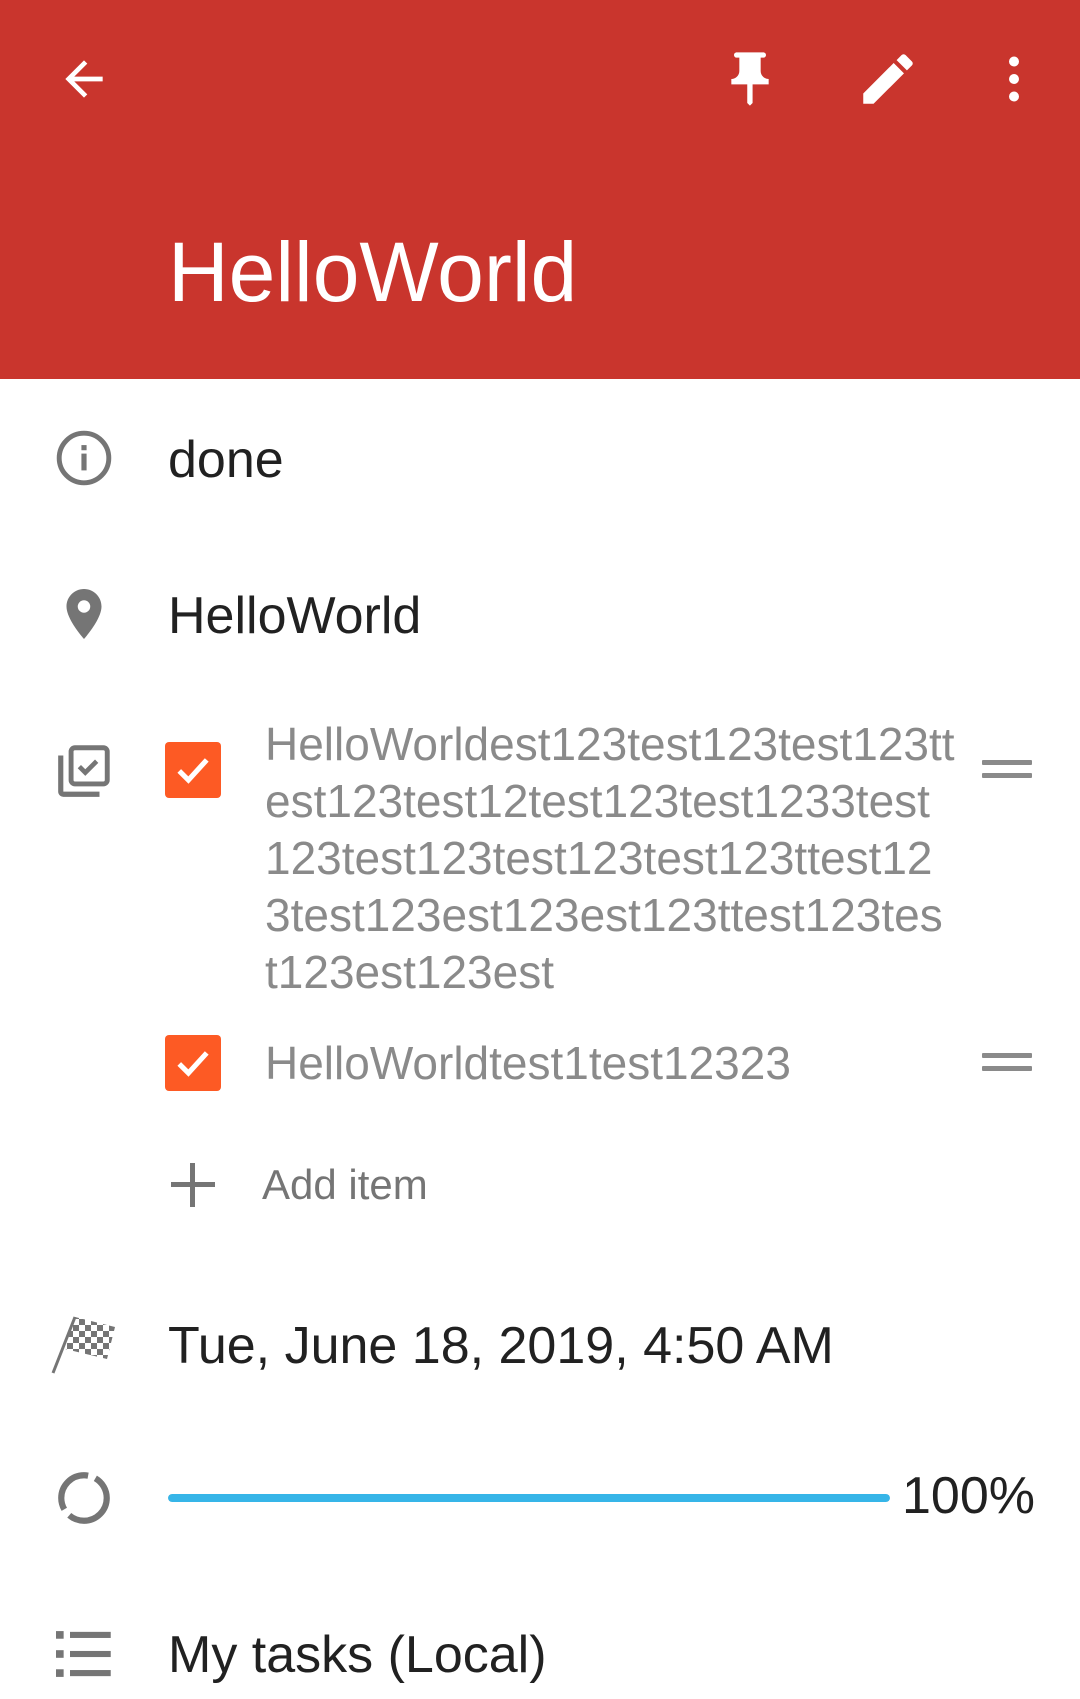 The image size is (1080, 1699). I want to click on edit-button, so click(888, 79).